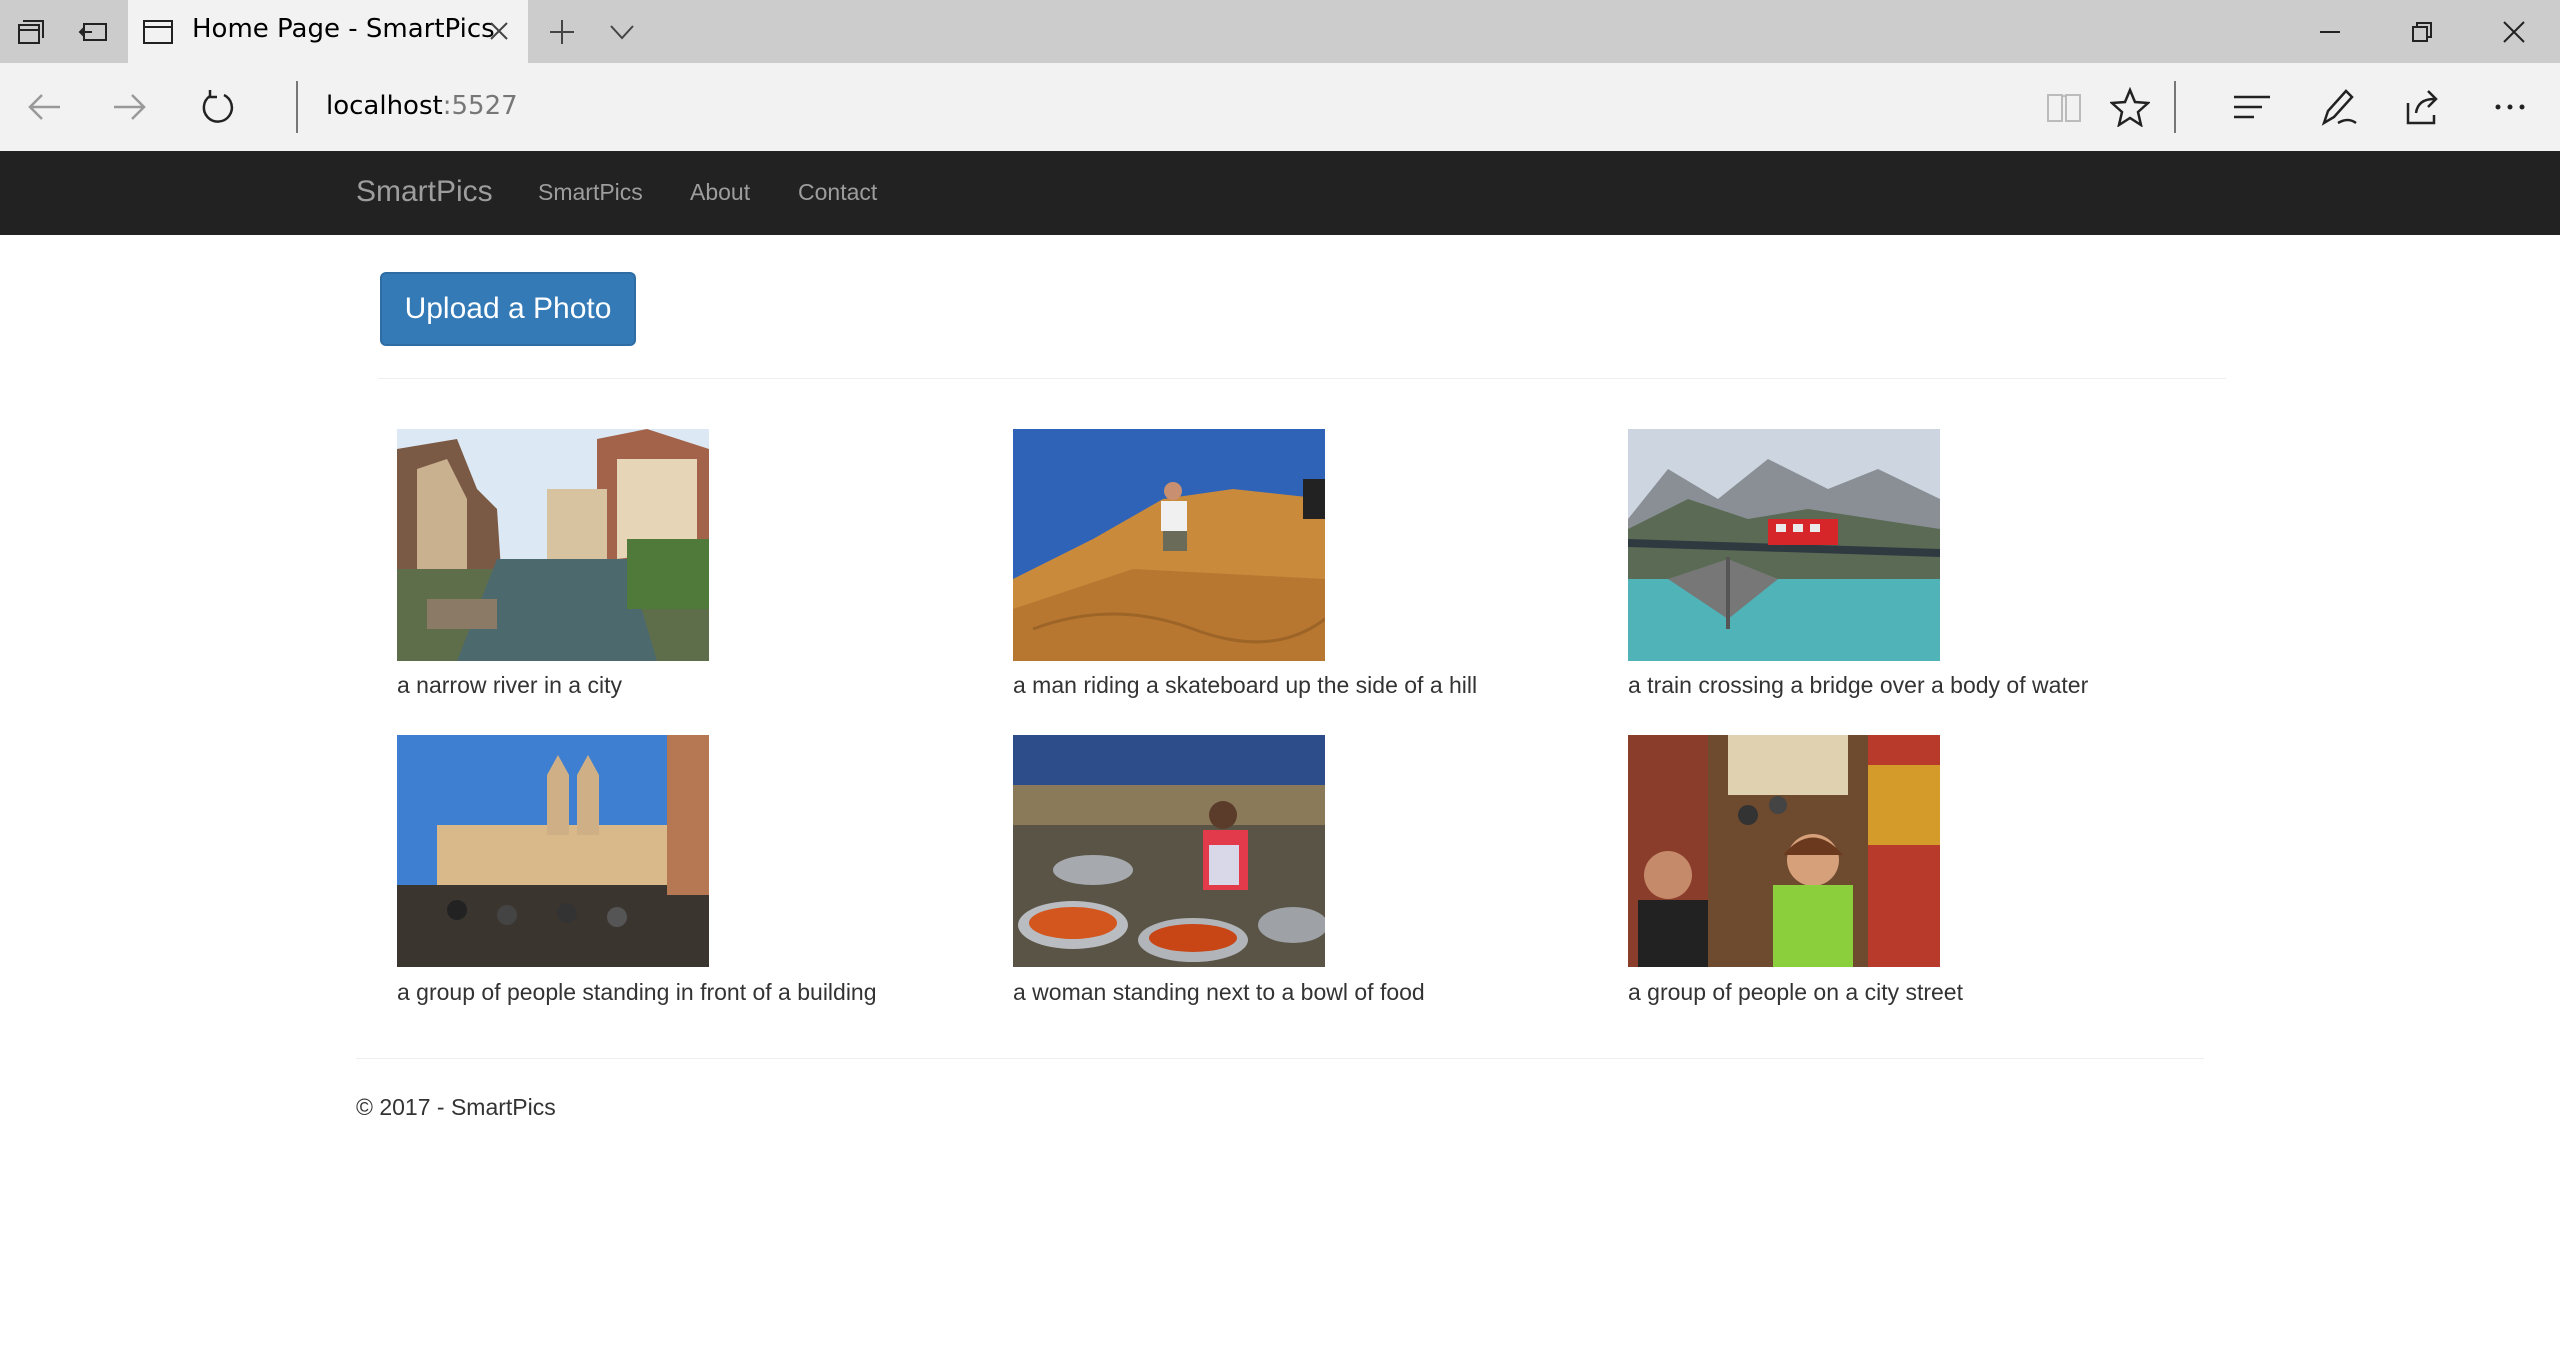 Image resolution: width=2560 pixels, height=1360 pixels. I want to click on nav-link-contact: Contact, so click(837, 192).